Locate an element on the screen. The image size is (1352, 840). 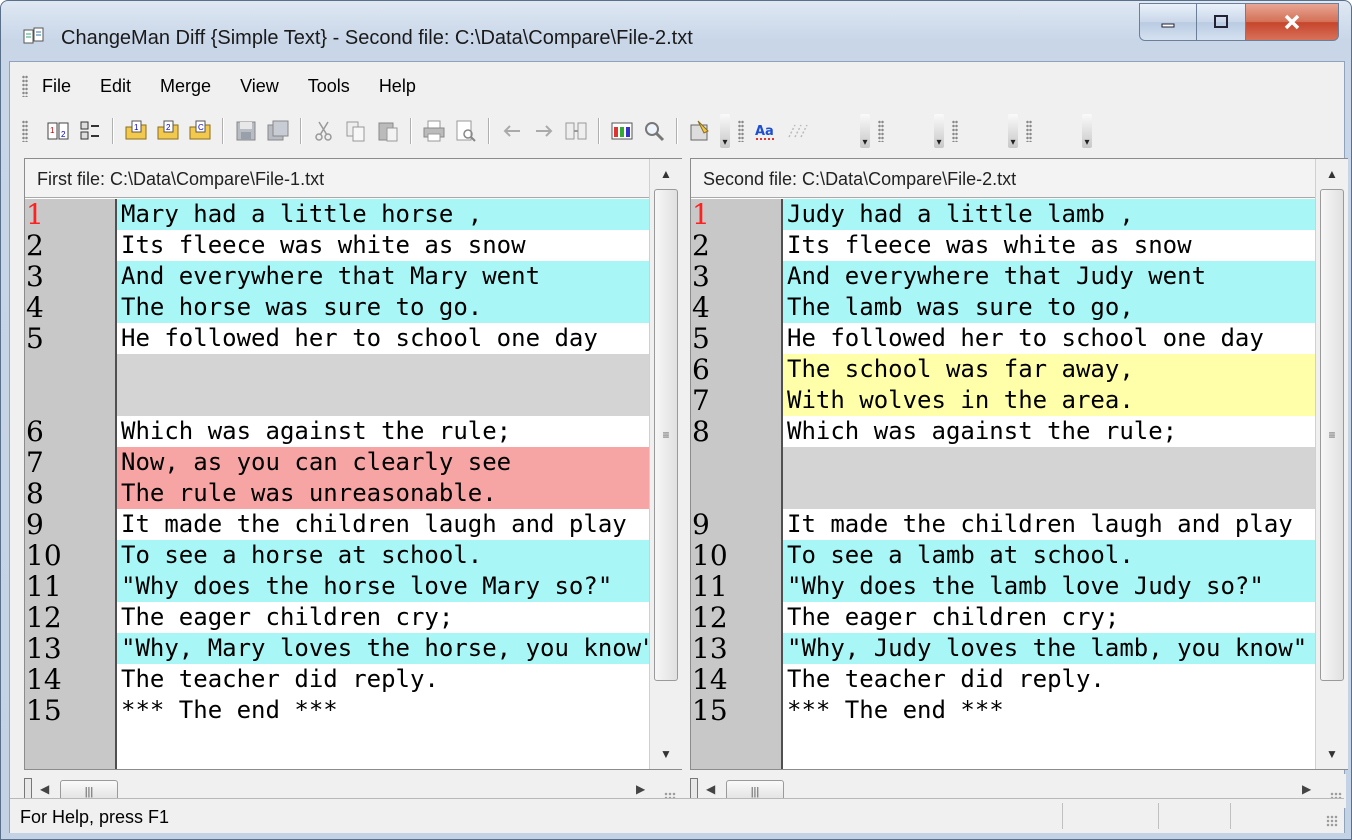
menu-view: View is located at coordinates (259, 86).